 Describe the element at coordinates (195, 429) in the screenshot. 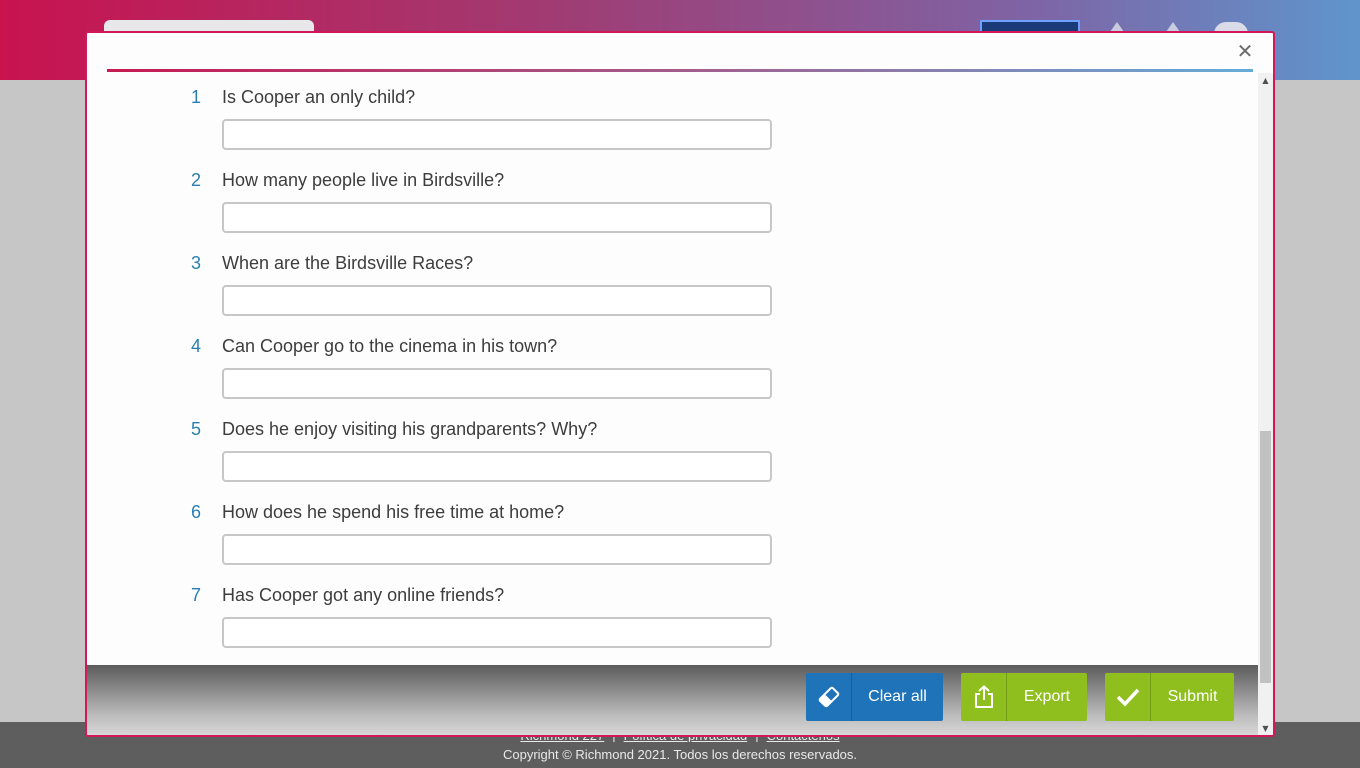

I see `question-number: 5` at that location.